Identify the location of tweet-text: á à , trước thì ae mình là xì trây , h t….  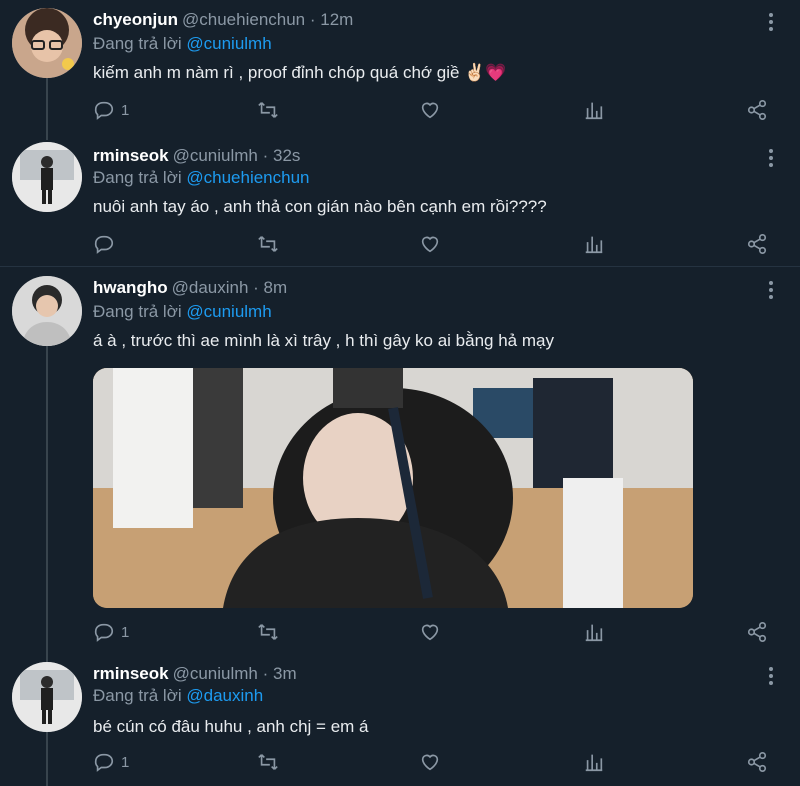
(323, 340).